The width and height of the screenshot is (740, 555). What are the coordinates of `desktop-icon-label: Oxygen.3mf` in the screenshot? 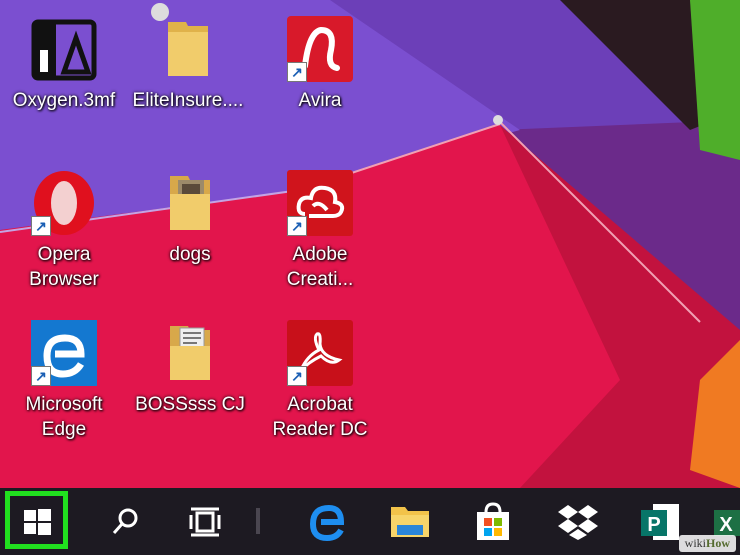 It's located at (64, 100).